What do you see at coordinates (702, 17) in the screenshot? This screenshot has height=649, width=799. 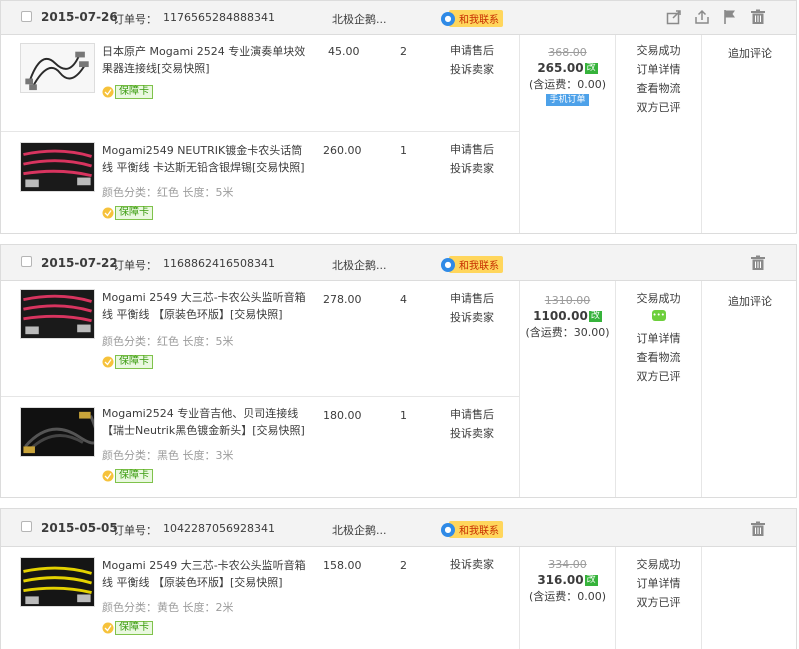 I see `upload-icon` at bounding box center [702, 17].